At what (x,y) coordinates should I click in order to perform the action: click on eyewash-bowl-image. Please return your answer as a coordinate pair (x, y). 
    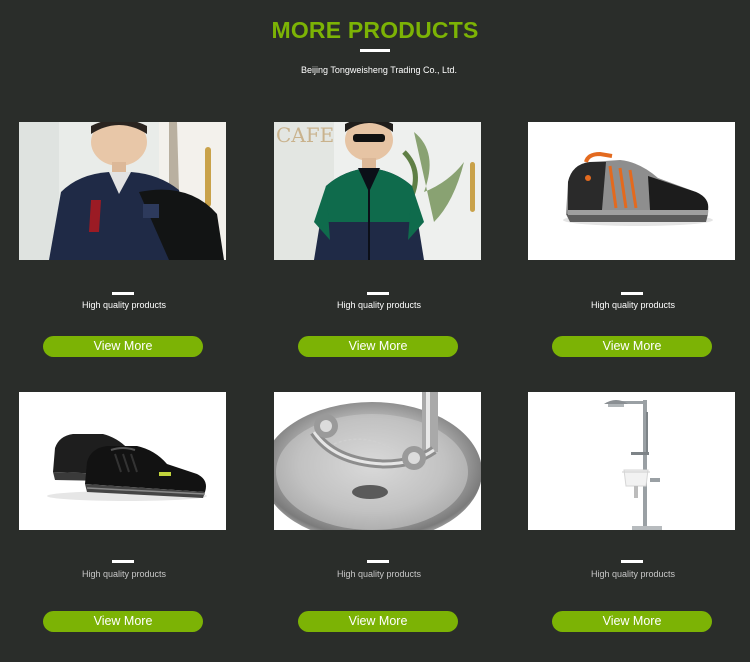
    Looking at the image, I should click on (377, 461).